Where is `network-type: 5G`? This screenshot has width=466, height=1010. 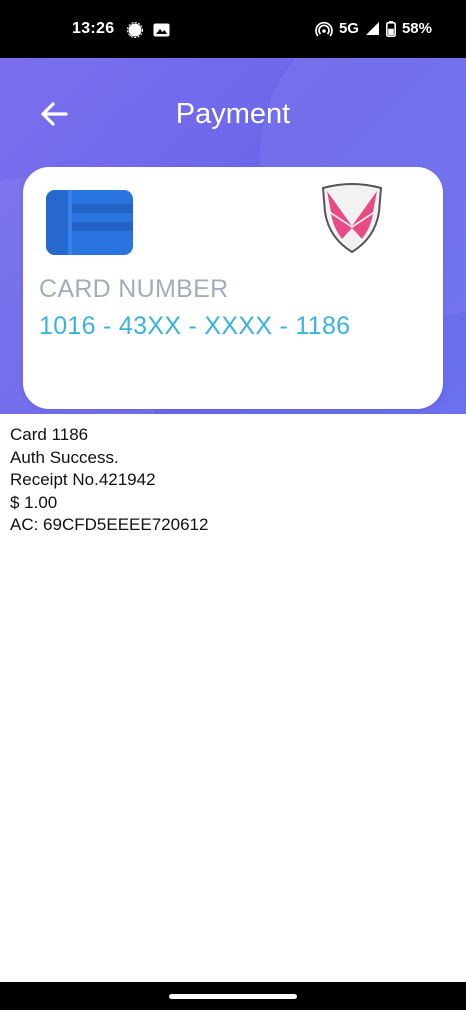 network-type: 5G is located at coordinates (348, 28).